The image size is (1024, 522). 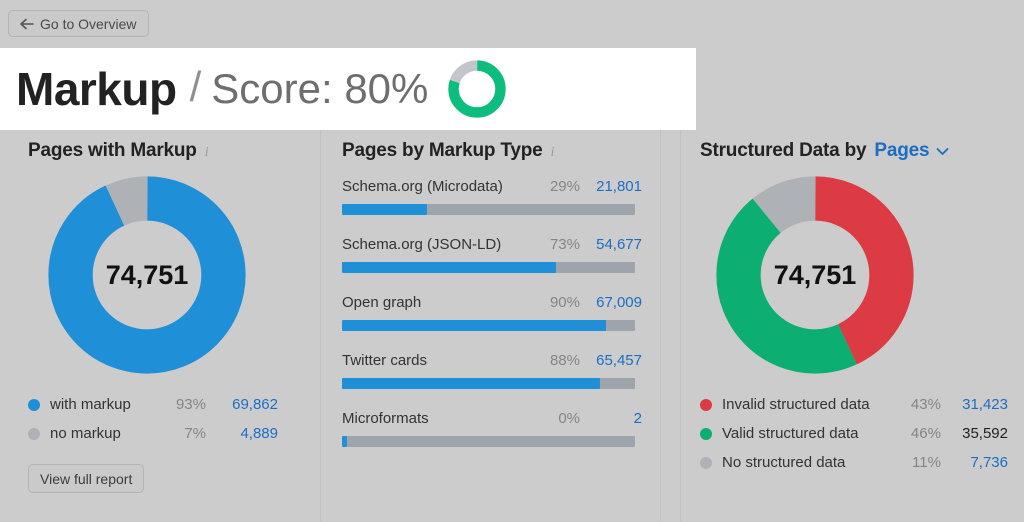 What do you see at coordinates (926, 462) in the screenshot?
I see `legend-percent: 11%` at bounding box center [926, 462].